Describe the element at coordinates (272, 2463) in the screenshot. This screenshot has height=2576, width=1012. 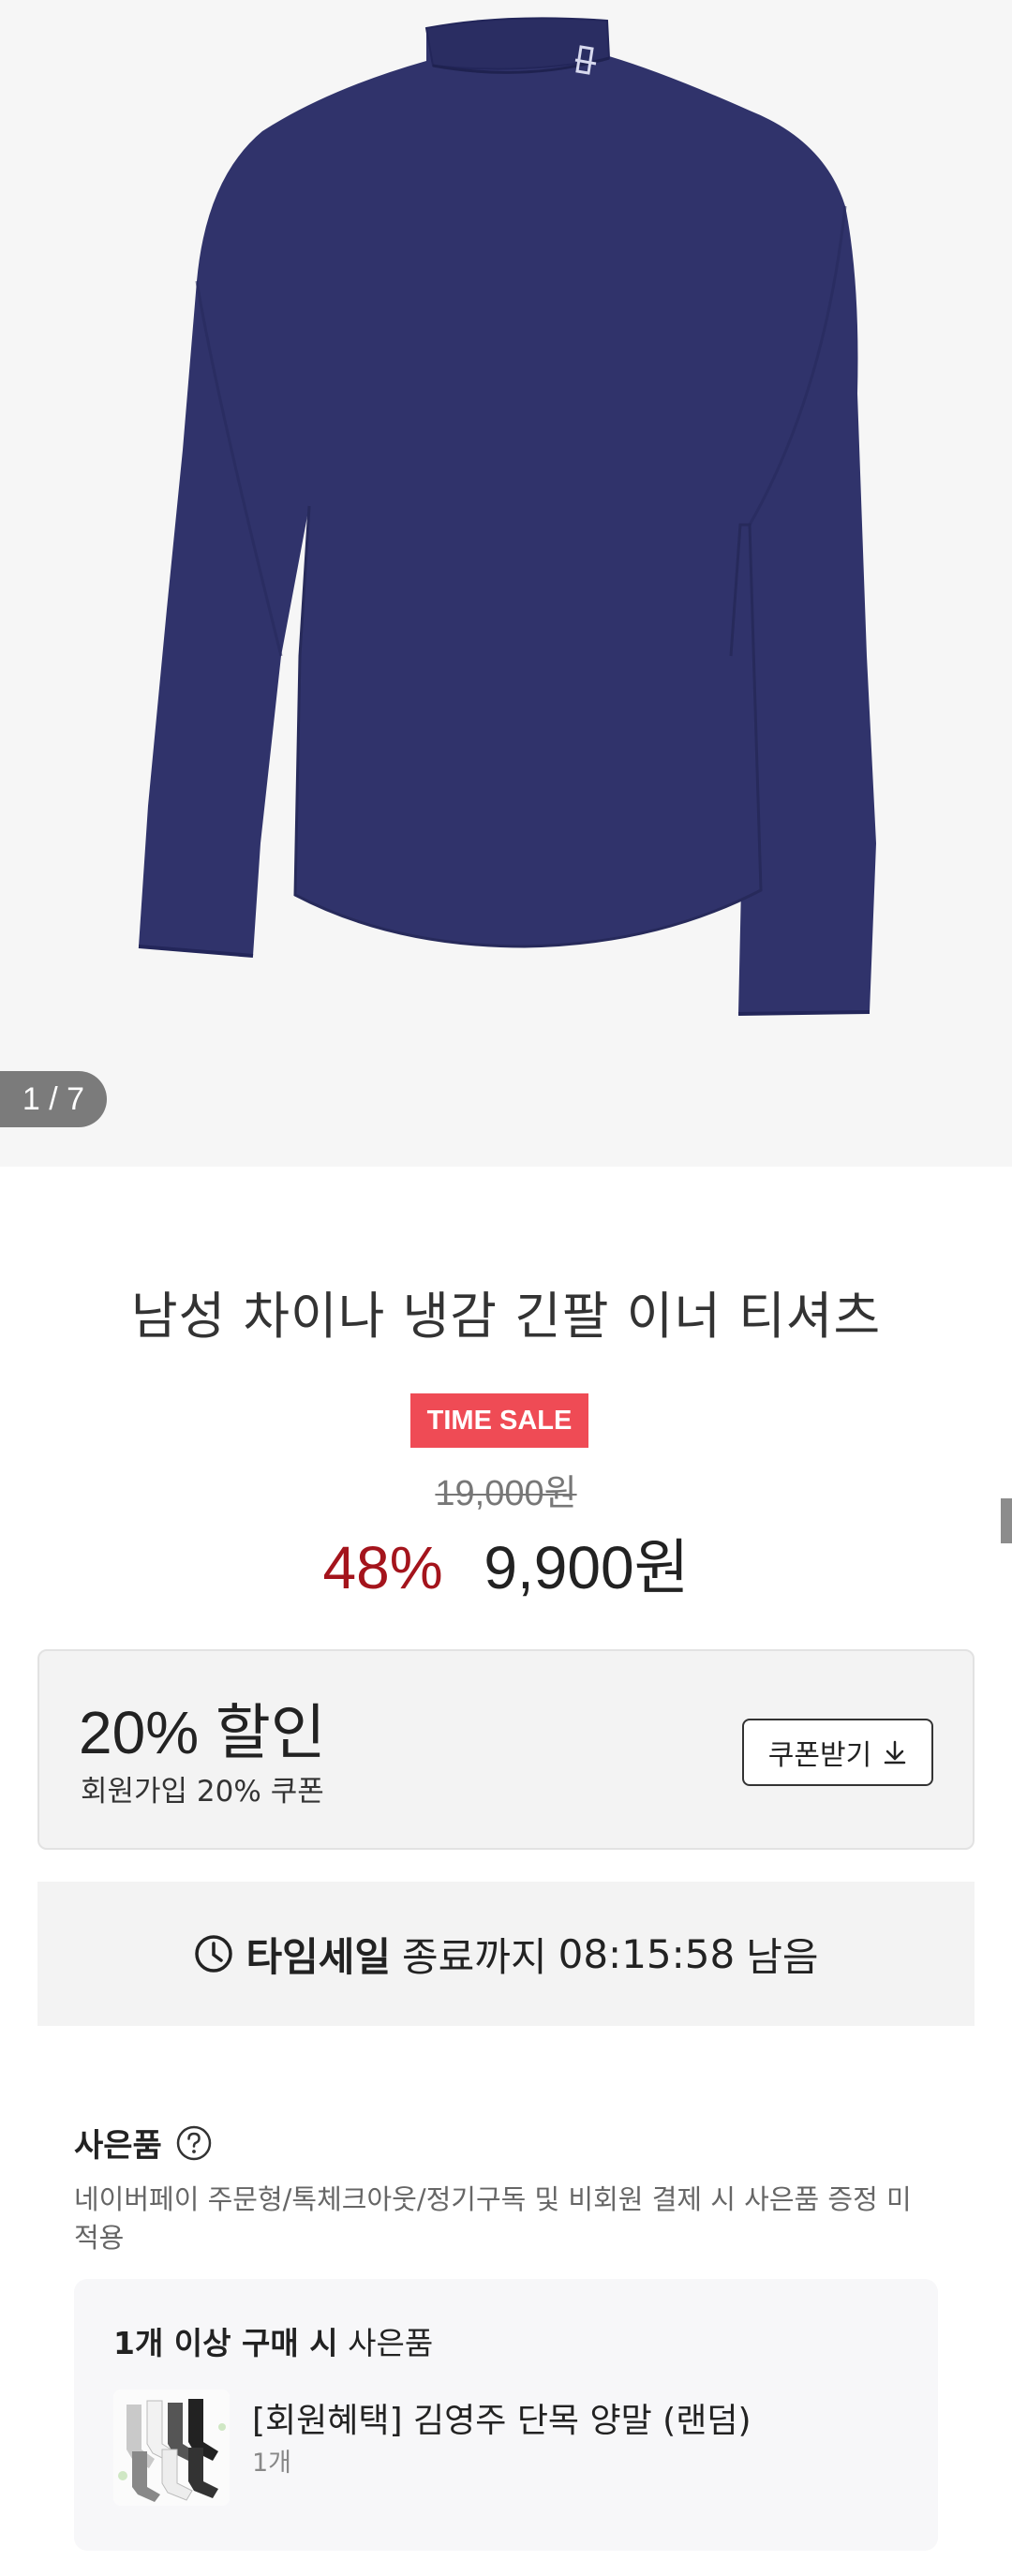
I see `gift-item-quantity: 1개` at that location.